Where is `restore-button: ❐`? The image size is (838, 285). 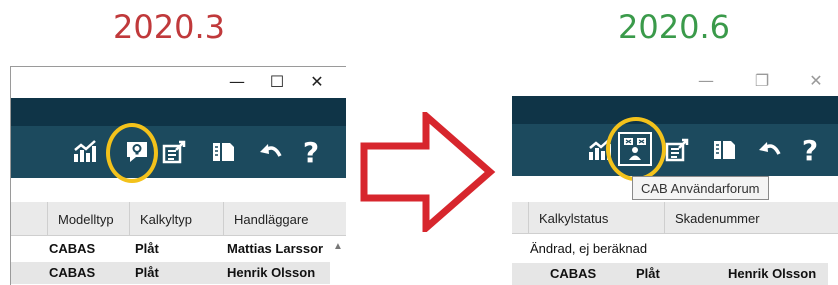
restore-button: ❐ is located at coordinates (762, 80).